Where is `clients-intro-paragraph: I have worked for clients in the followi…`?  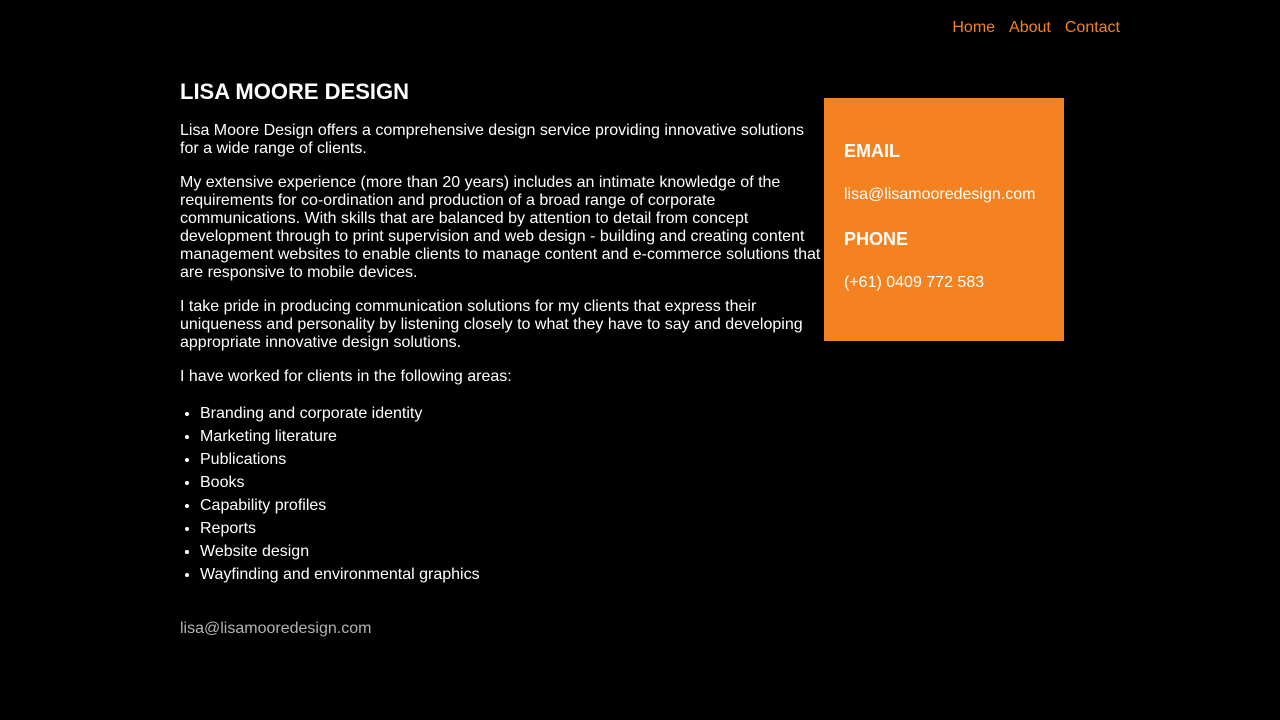 clients-intro-paragraph: I have worked for clients in the followi… is located at coordinates (346, 376).